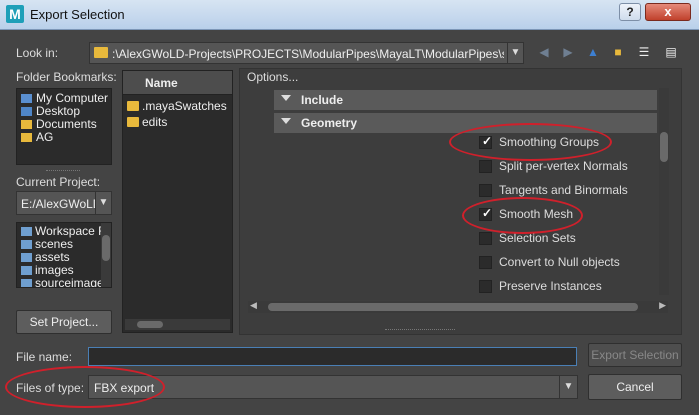  Describe the element at coordinates (635, 387) in the screenshot. I see `cancel-button: Cancel` at that location.